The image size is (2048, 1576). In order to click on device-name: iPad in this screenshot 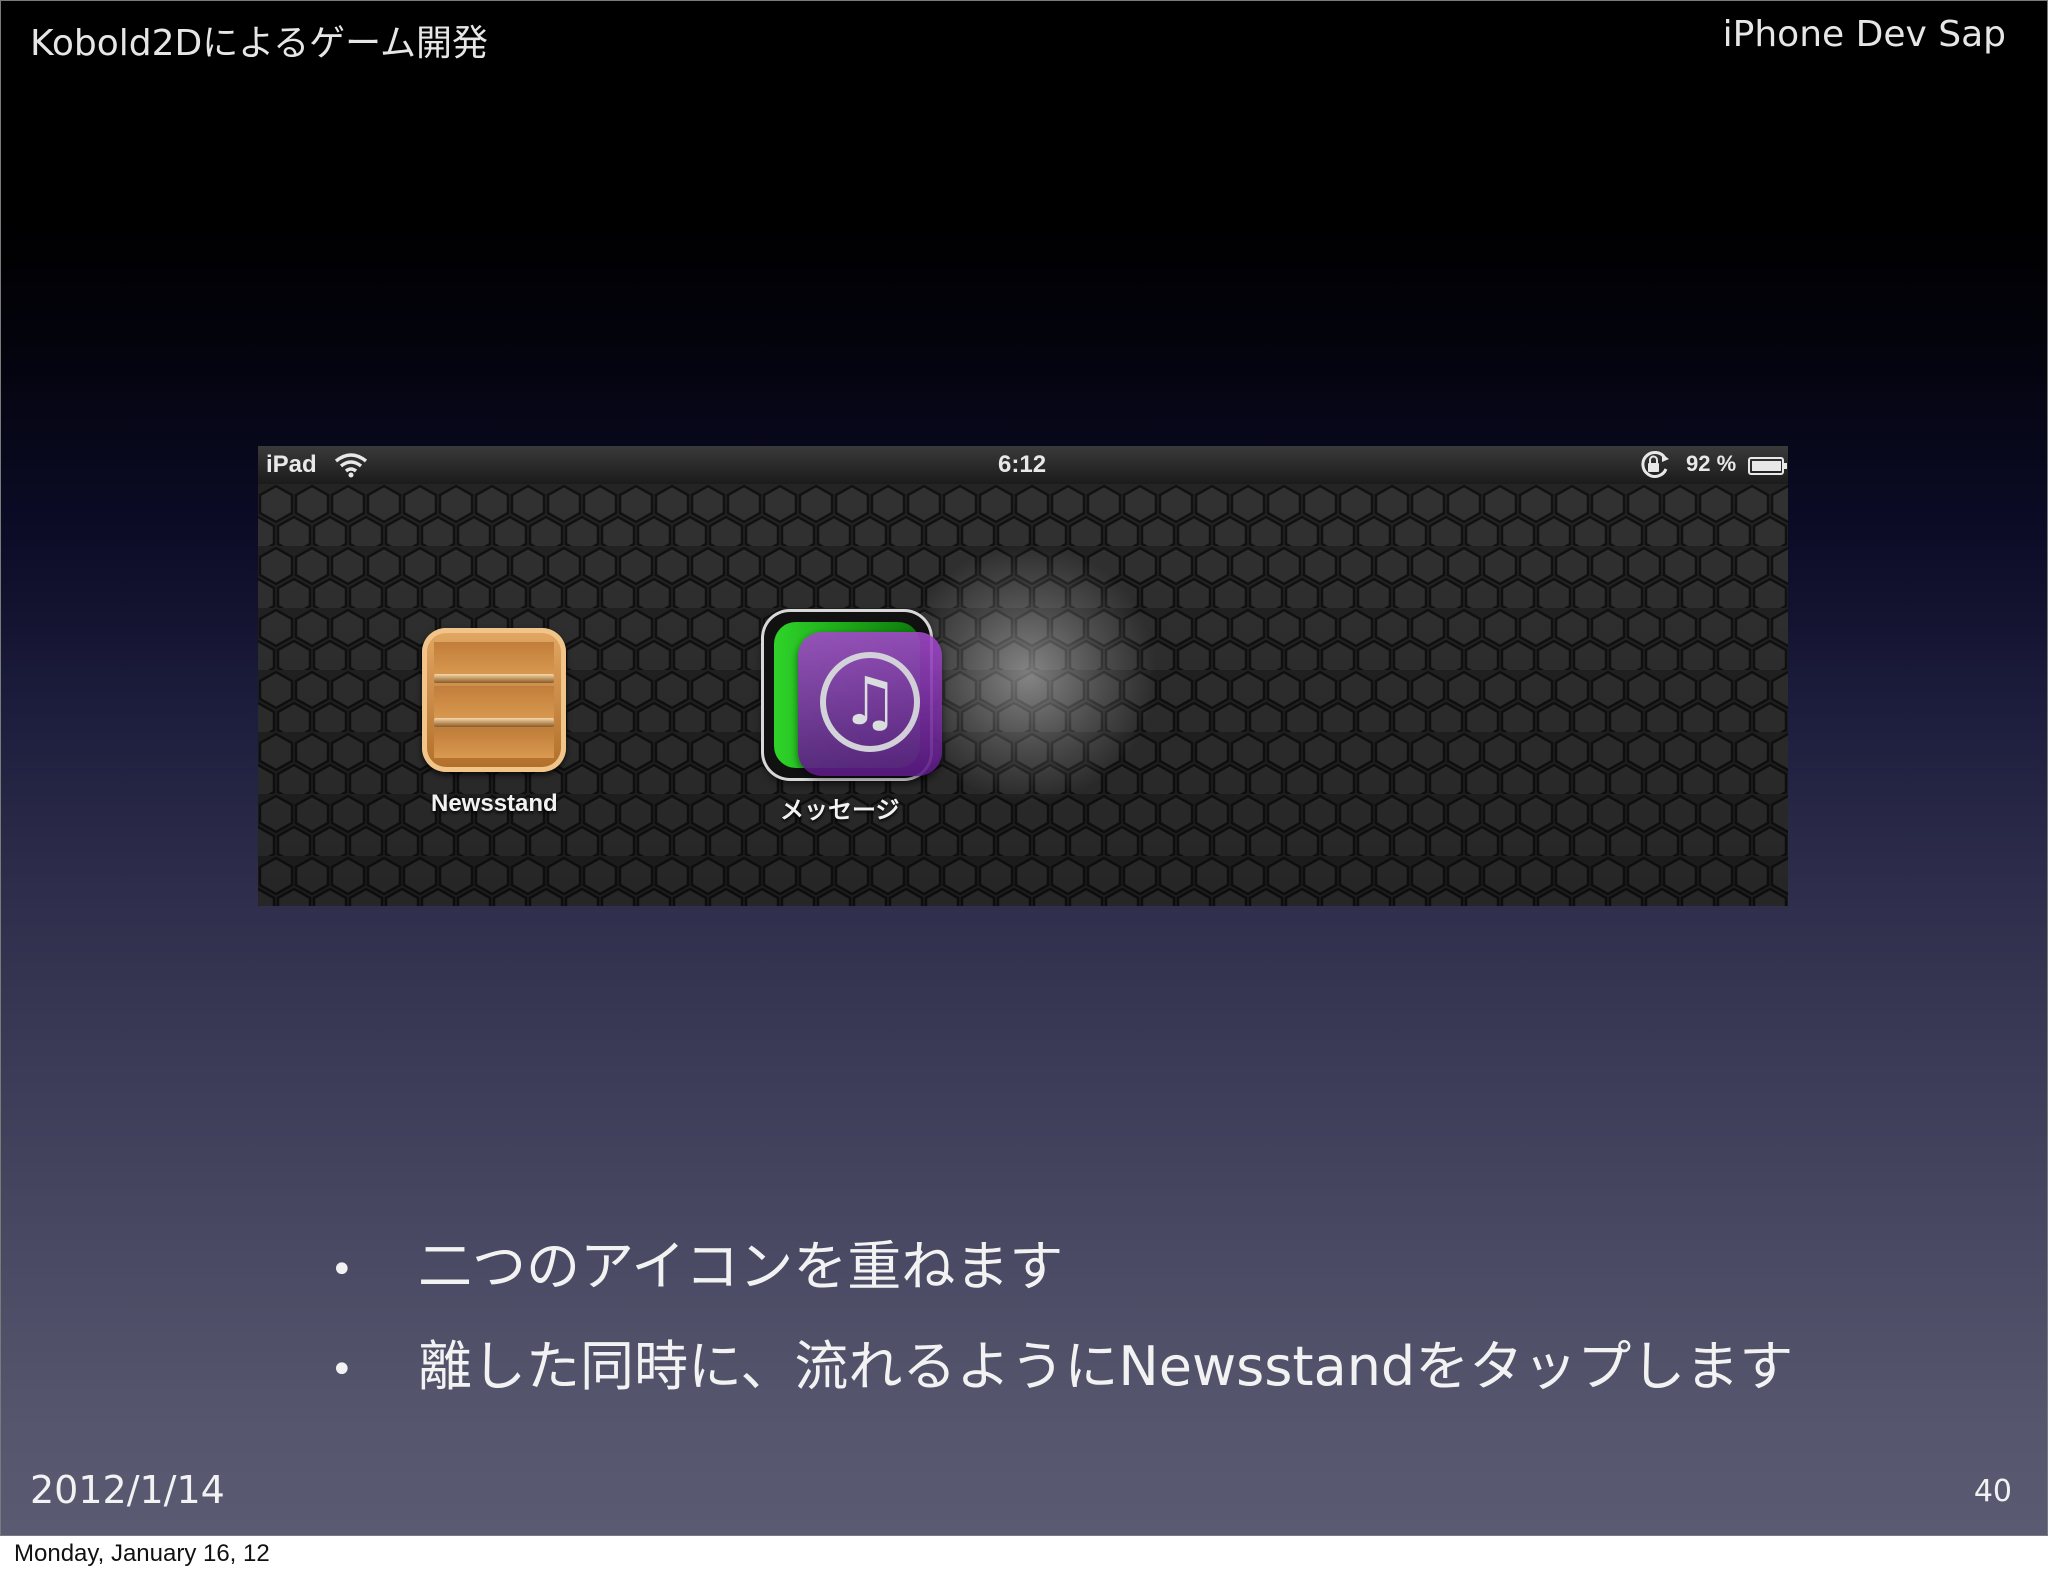, I will do `click(291, 464)`.